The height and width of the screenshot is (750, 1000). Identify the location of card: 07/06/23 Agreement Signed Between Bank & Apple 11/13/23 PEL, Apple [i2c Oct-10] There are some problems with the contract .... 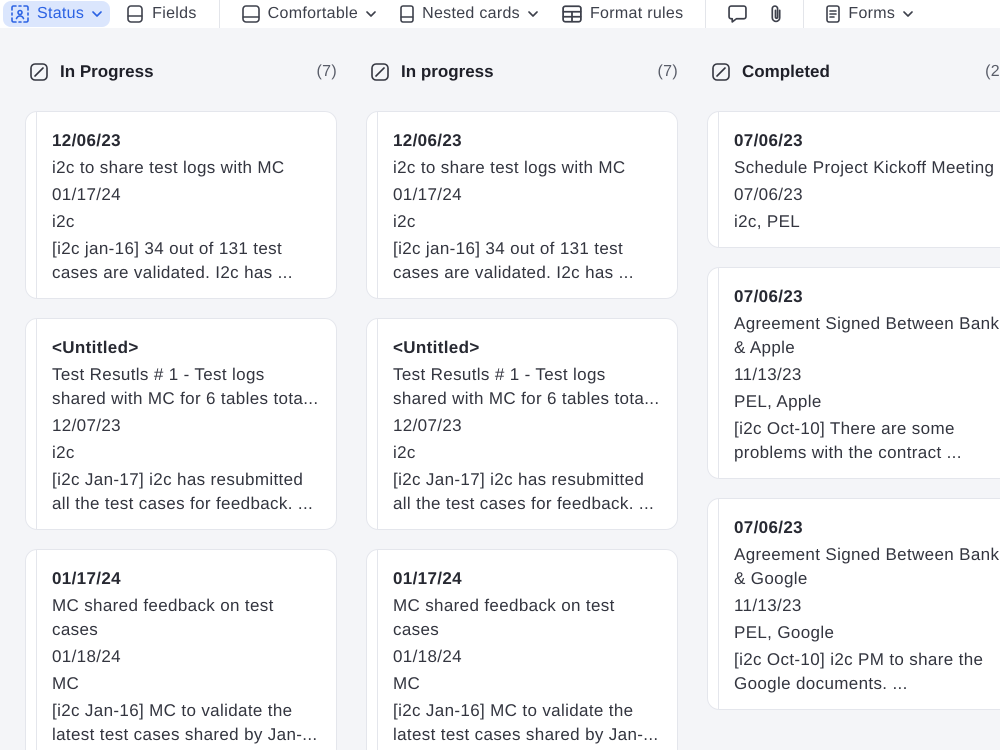
(853, 373).